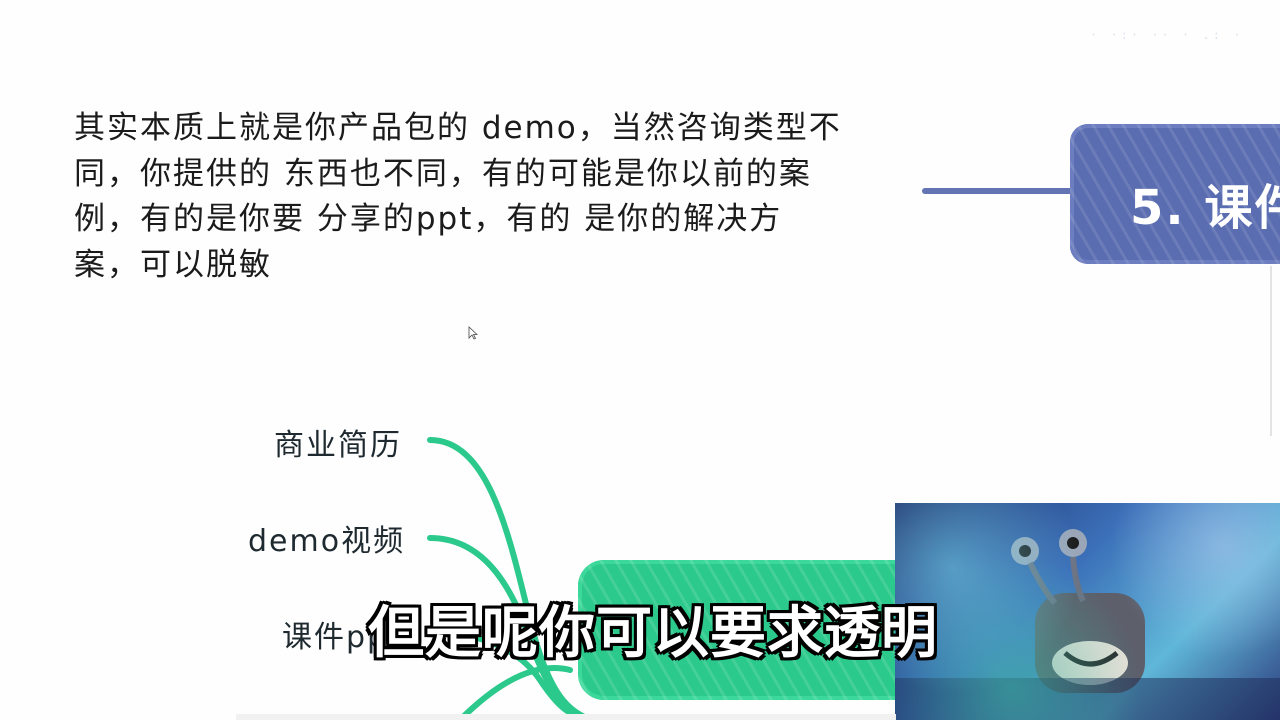 Image resolution: width=1280 pixels, height=720 pixels. Describe the element at coordinates (173, 264) in the screenshot. I see `paragraph-line: 案，可以脱敏` at that location.